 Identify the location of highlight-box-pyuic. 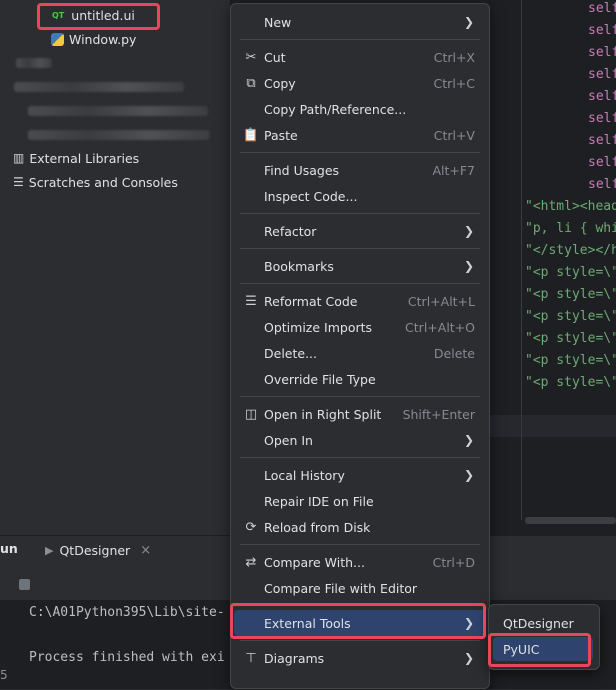
(539, 650).